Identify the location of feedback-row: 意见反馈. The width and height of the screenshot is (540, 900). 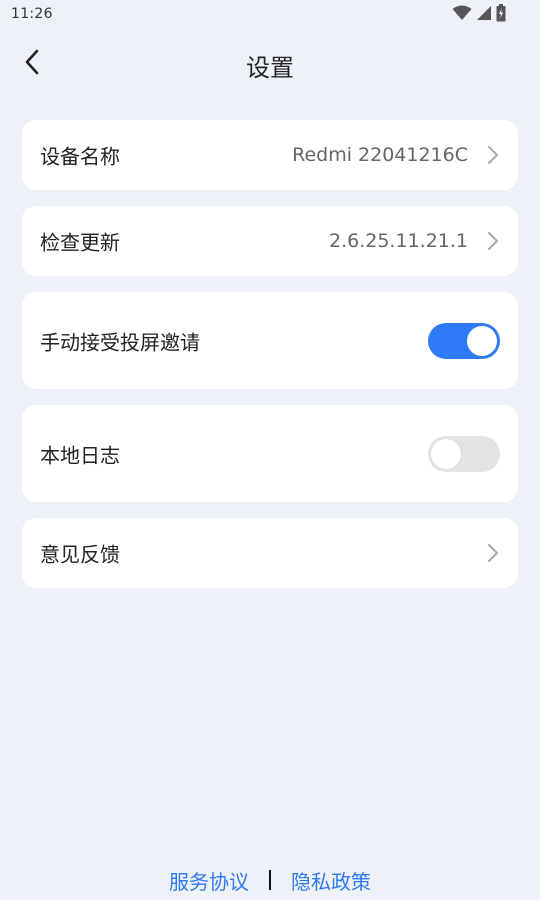
(270, 553).